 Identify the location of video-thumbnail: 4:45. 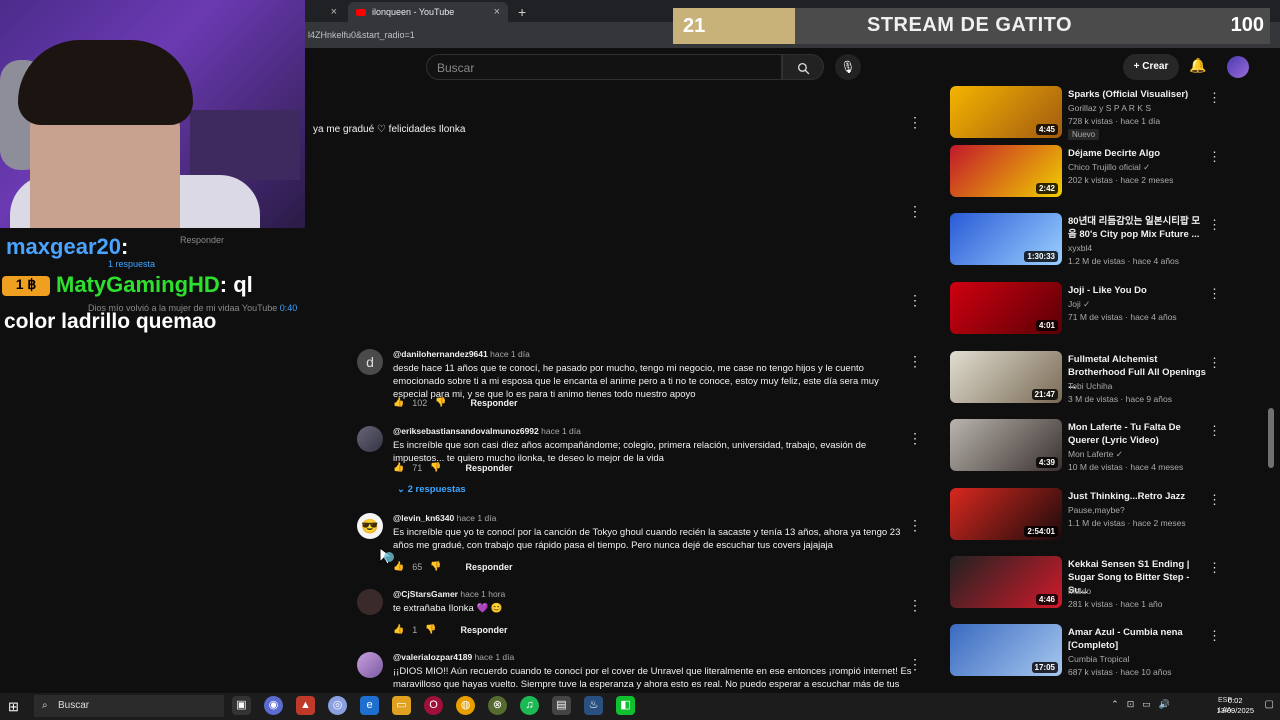
(1006, 112).